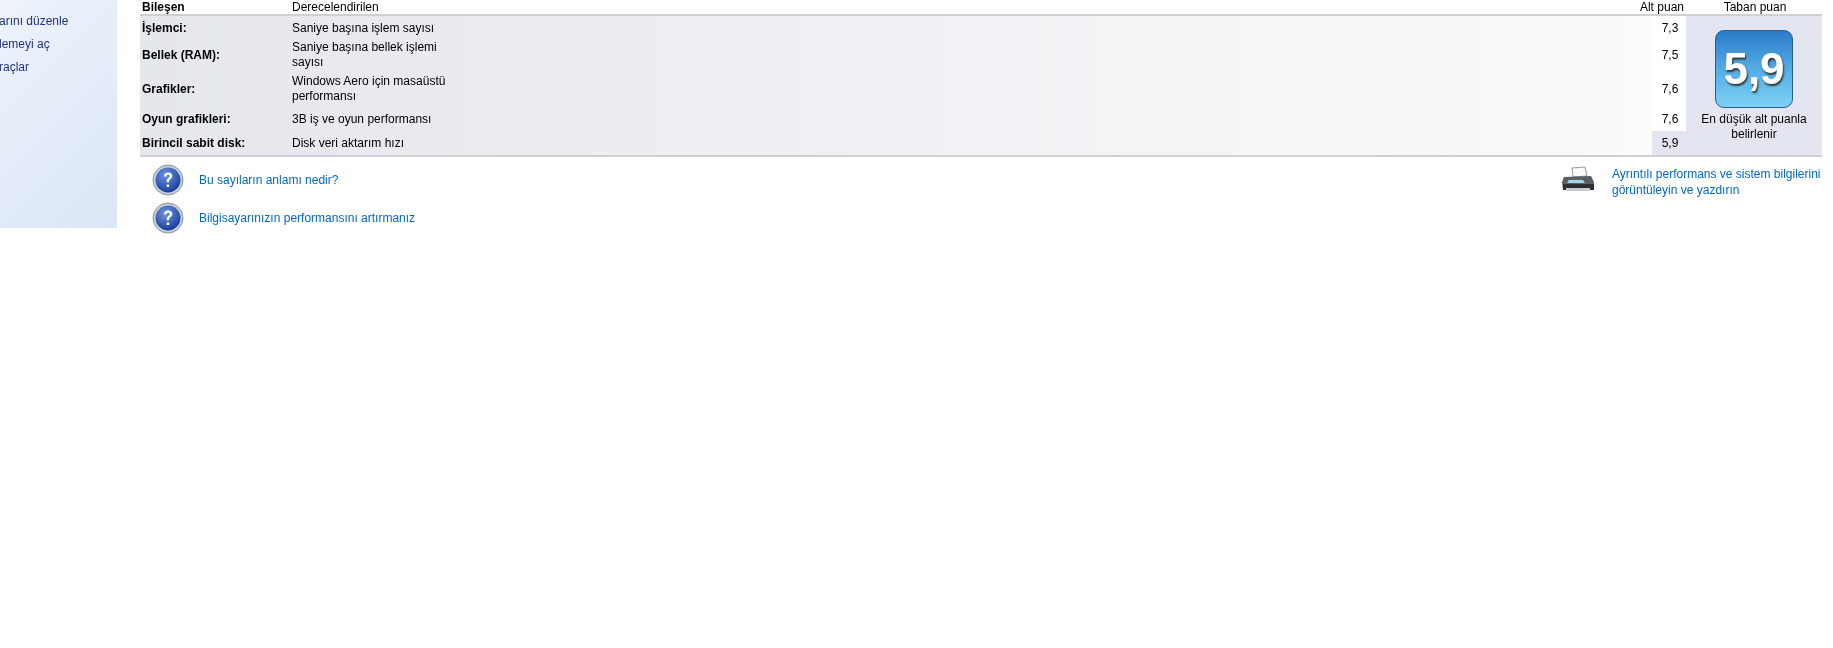 This screenshot has height=648, width=1833. I want to click on column-header: Derecelendirilen, so click(335, 7).